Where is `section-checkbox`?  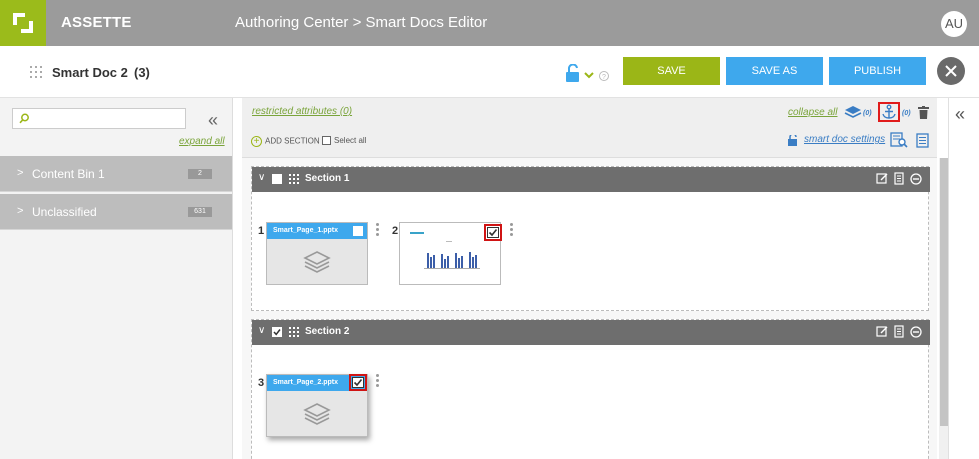 section-checkbox is located at coordinates (277, 179).